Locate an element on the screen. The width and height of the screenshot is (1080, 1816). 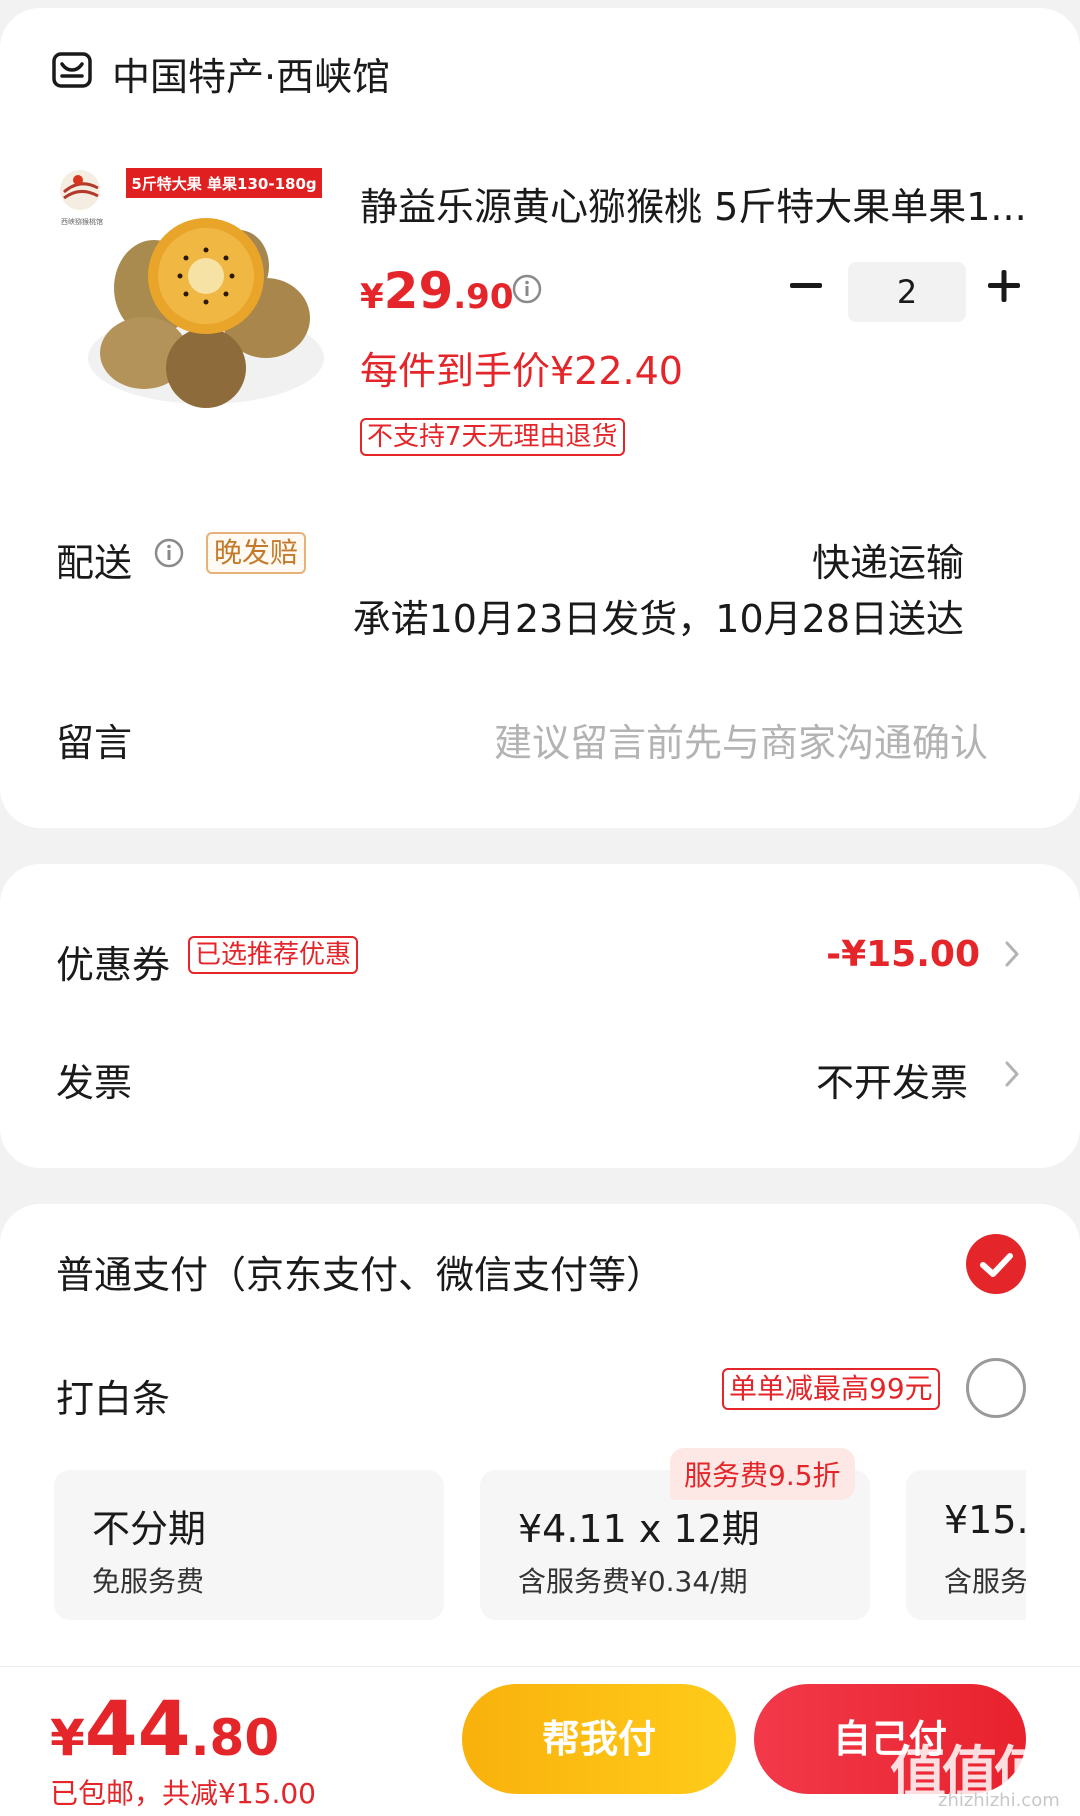
store-icon is located at coordinates (72, 70).